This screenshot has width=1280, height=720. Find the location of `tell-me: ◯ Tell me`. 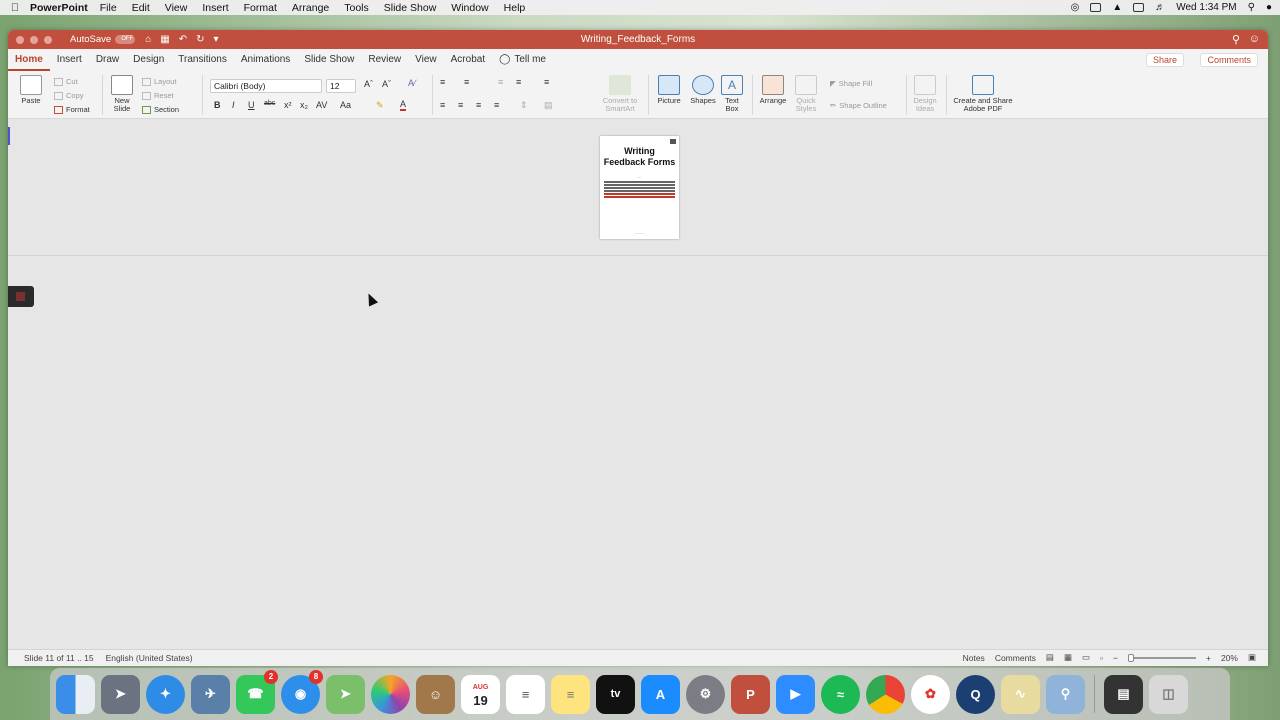

tell-me: ◯ Tell me is located at coordinates (522, 60).